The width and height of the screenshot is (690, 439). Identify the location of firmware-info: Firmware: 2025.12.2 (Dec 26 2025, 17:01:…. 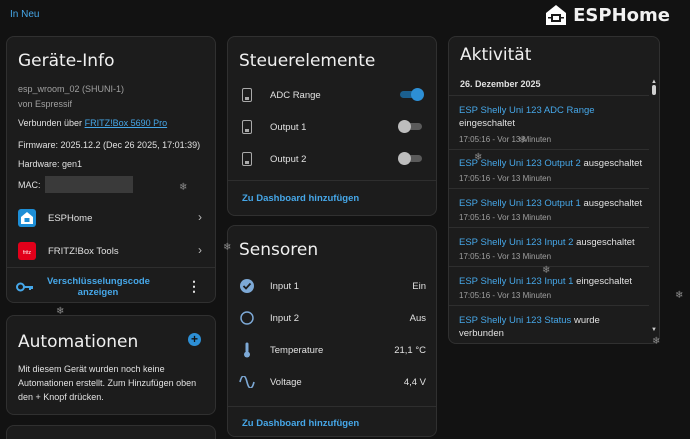
(109, 145).